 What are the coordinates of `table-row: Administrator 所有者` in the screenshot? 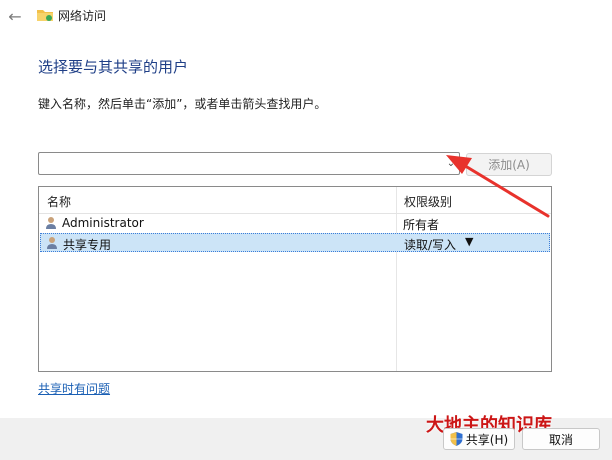 It's located at (295, 223).